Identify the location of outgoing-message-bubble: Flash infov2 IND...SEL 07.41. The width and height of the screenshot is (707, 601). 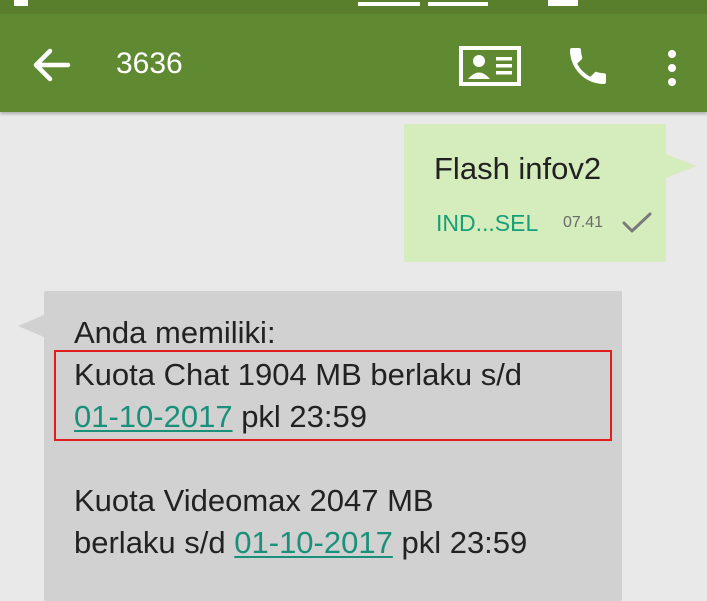
(550, 193).